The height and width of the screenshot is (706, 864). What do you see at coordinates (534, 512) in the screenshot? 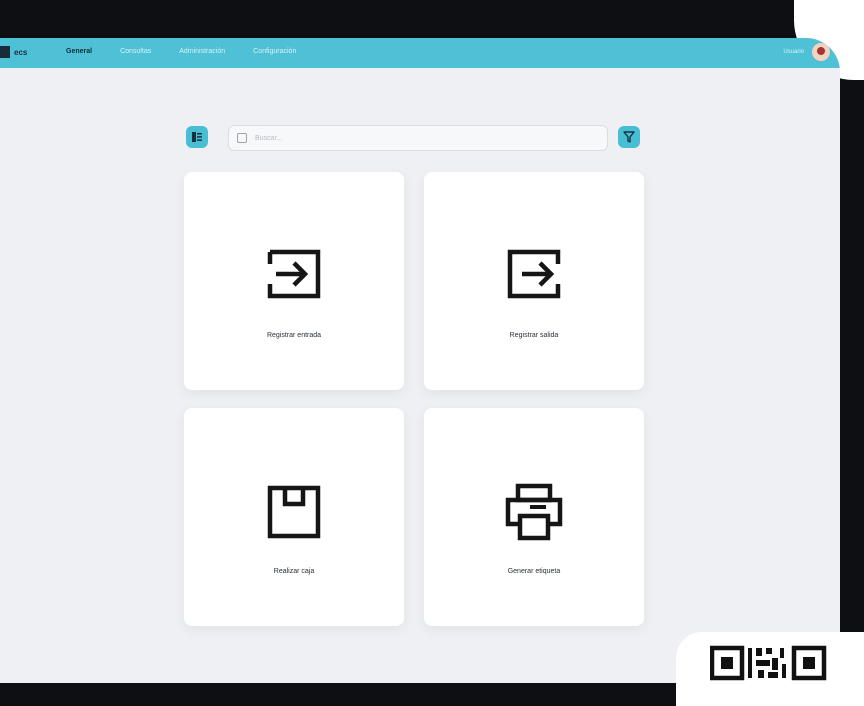
I see `printer-icon` at bounding box center [534, 512].